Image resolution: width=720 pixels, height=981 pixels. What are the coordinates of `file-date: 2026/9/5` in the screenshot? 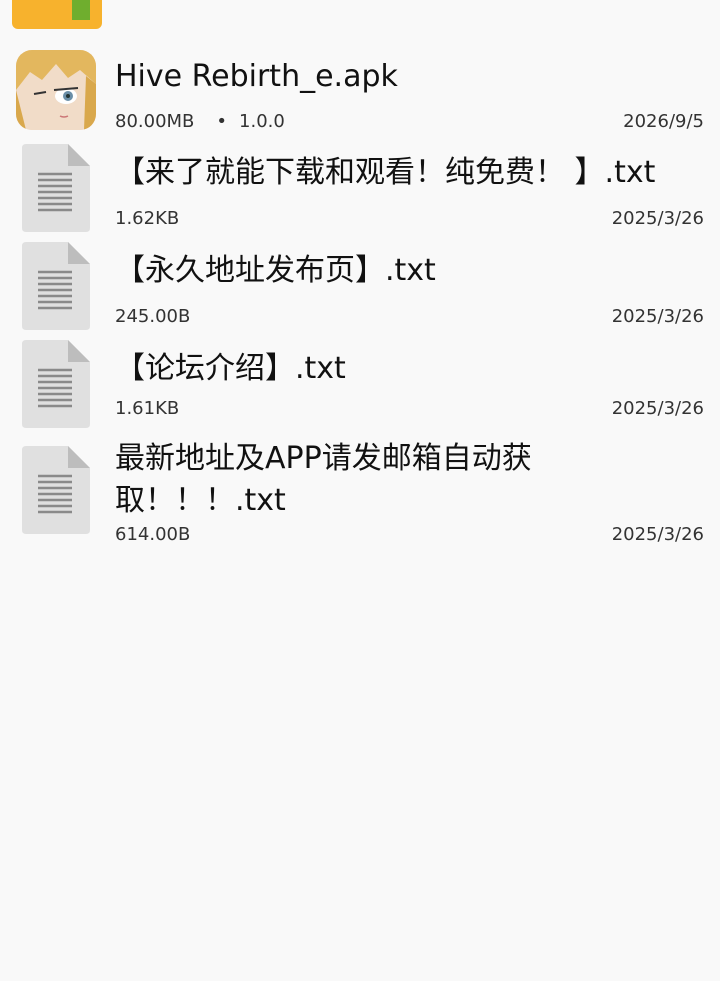 It's located at (663, 121).